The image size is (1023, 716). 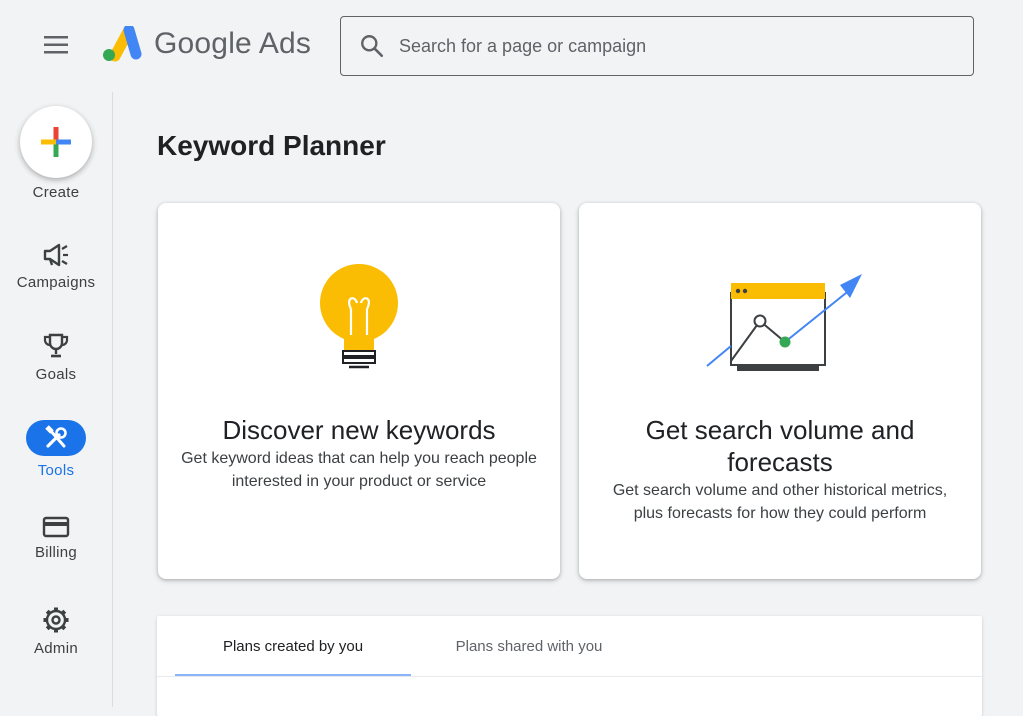 I want to click on lightbulb-illustration, so click(x=359, y=318).